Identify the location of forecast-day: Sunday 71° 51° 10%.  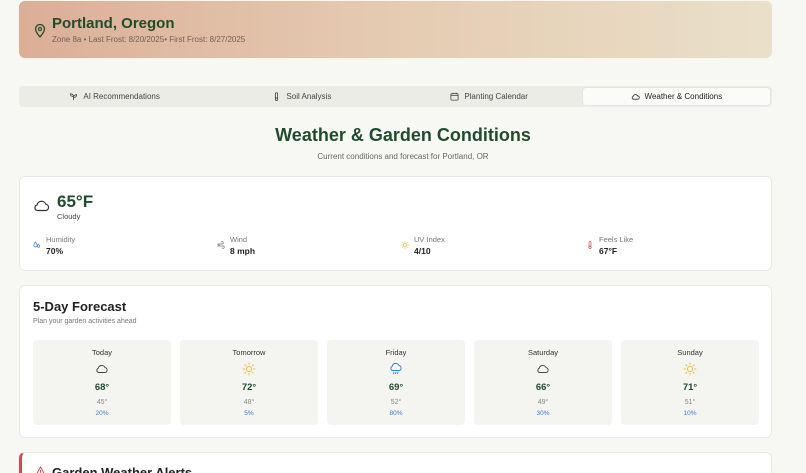
(690, 382).